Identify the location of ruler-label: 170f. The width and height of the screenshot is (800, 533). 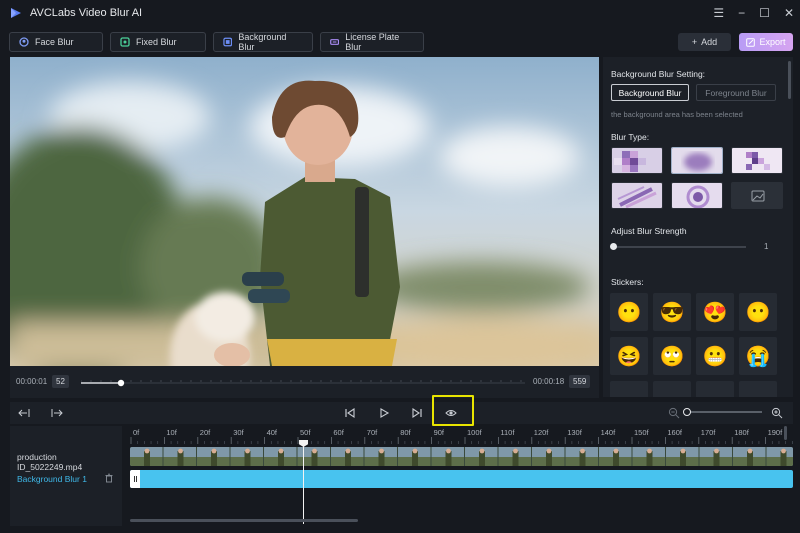
(709, 432).